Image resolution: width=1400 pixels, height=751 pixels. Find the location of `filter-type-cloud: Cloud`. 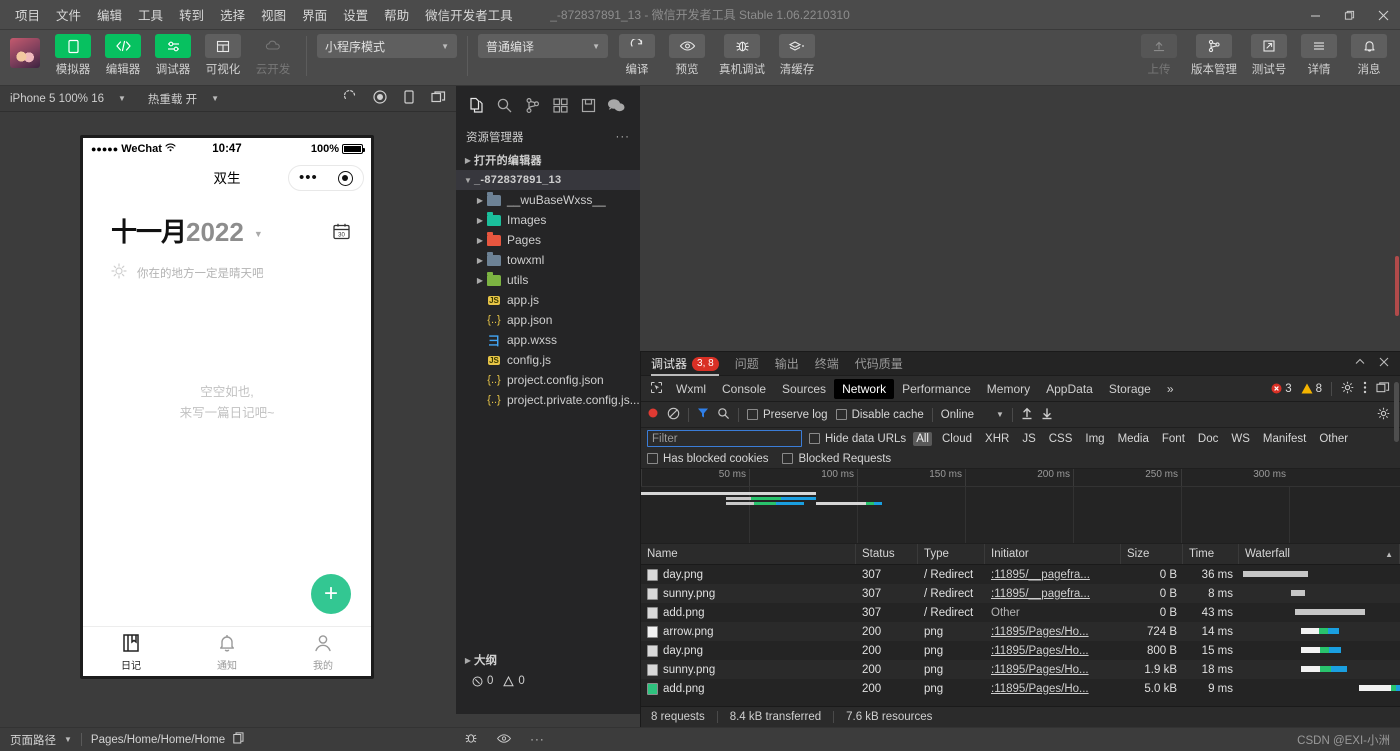

filter-type-cloud: Cloud is located at coordinates (957, 439).